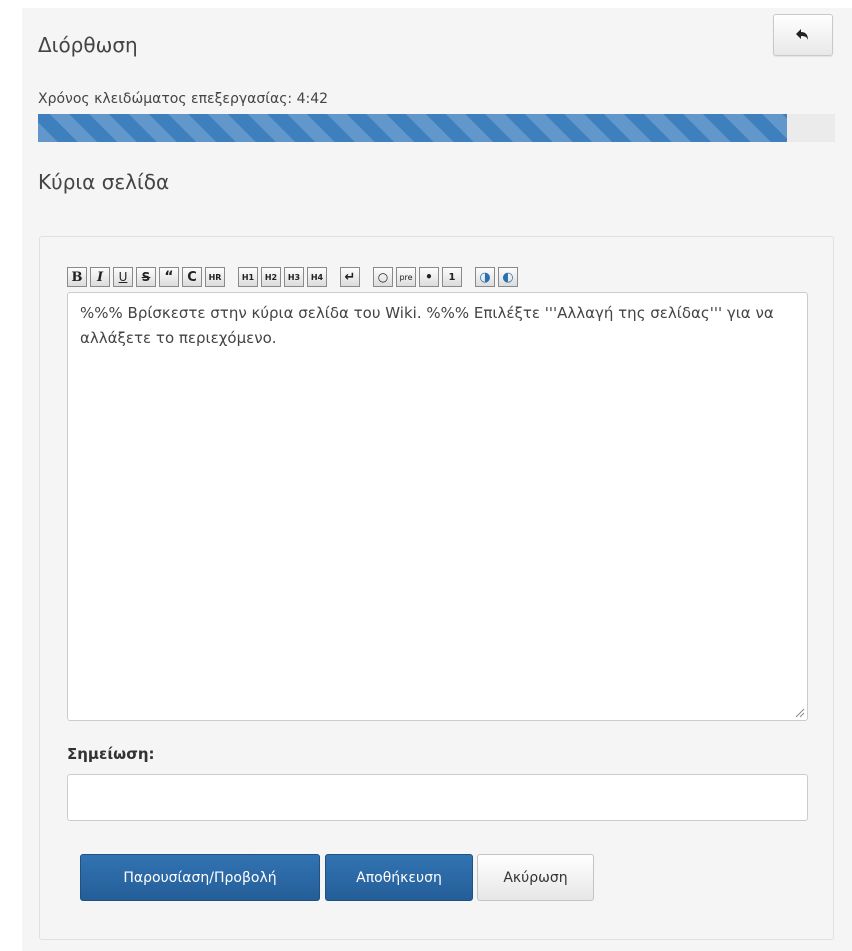 This screenshot has width=852, height=951. I want to click on external-link-button: ◐, so click(508, 277).